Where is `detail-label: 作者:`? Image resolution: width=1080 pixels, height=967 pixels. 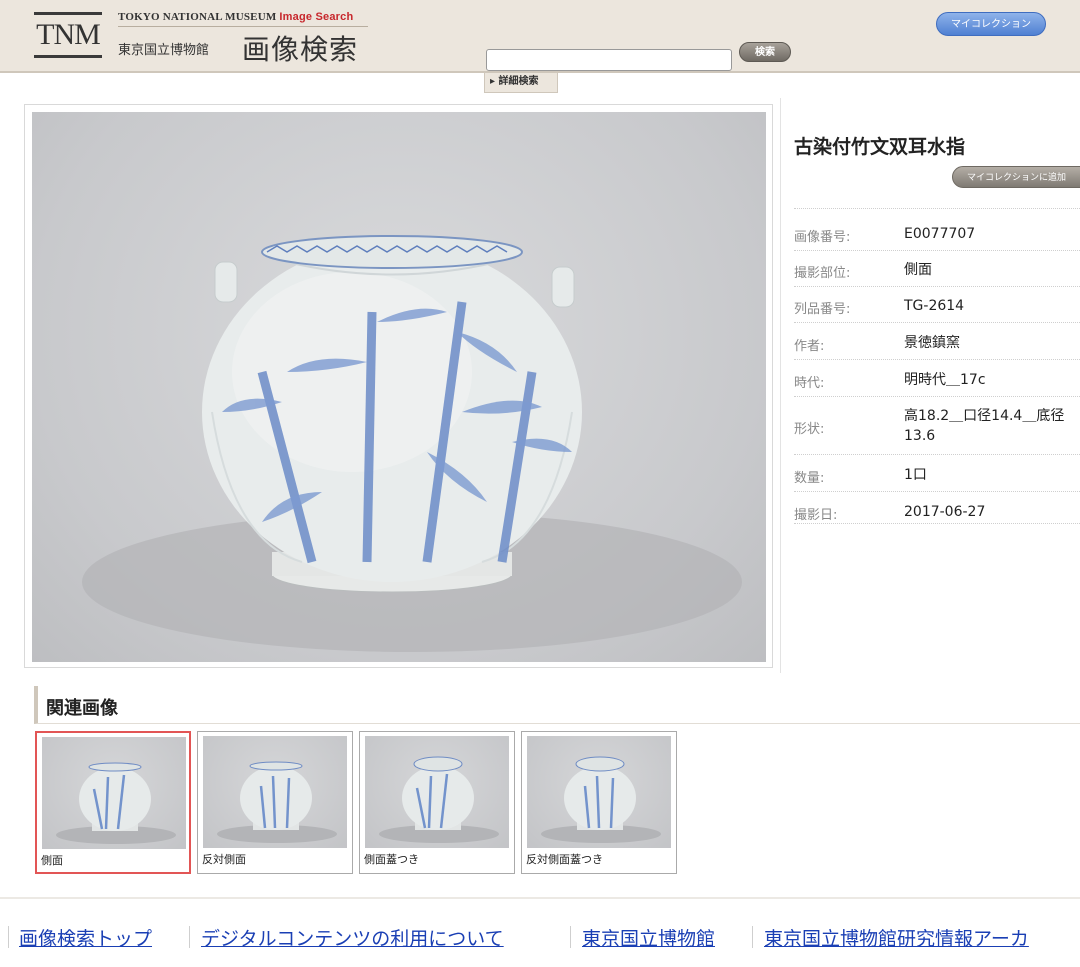 detail-label: 作者: is located at coordinates (809, 346).